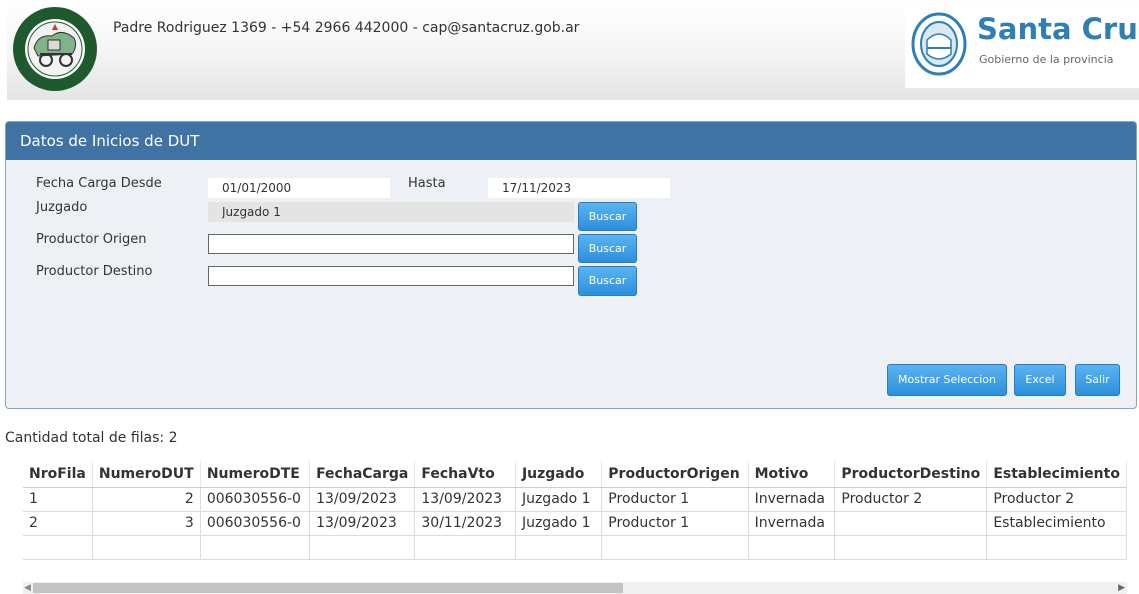  I want to click on consejo-agrario-logo, so click(55, 49).